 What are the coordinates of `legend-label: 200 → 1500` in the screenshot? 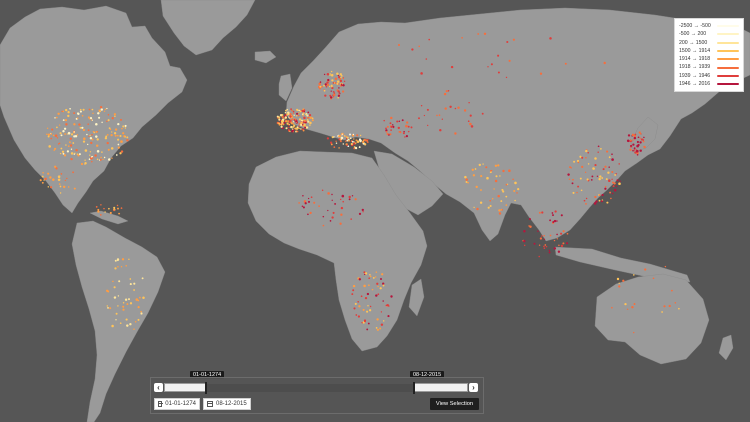 It's located at (693, 42).